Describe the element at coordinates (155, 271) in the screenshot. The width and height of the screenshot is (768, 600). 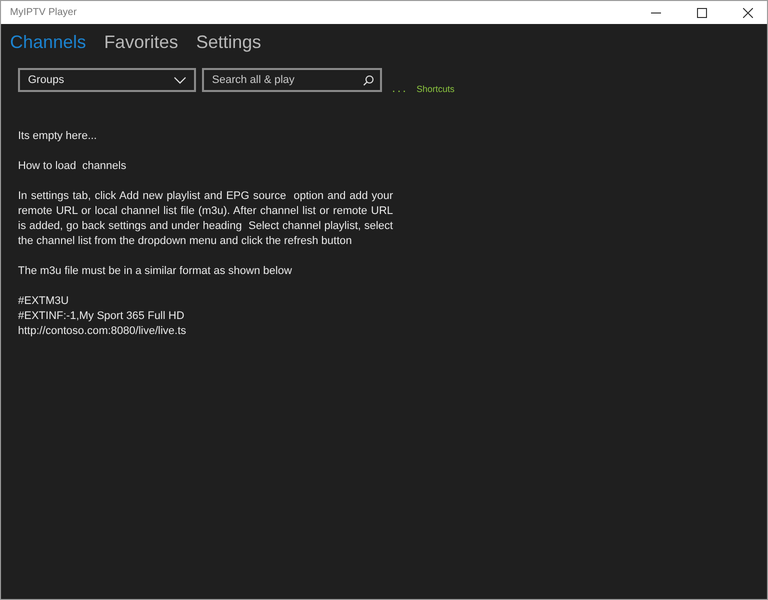
I see `info-text: The m3u file must be in a similar format as shown below` at that location.